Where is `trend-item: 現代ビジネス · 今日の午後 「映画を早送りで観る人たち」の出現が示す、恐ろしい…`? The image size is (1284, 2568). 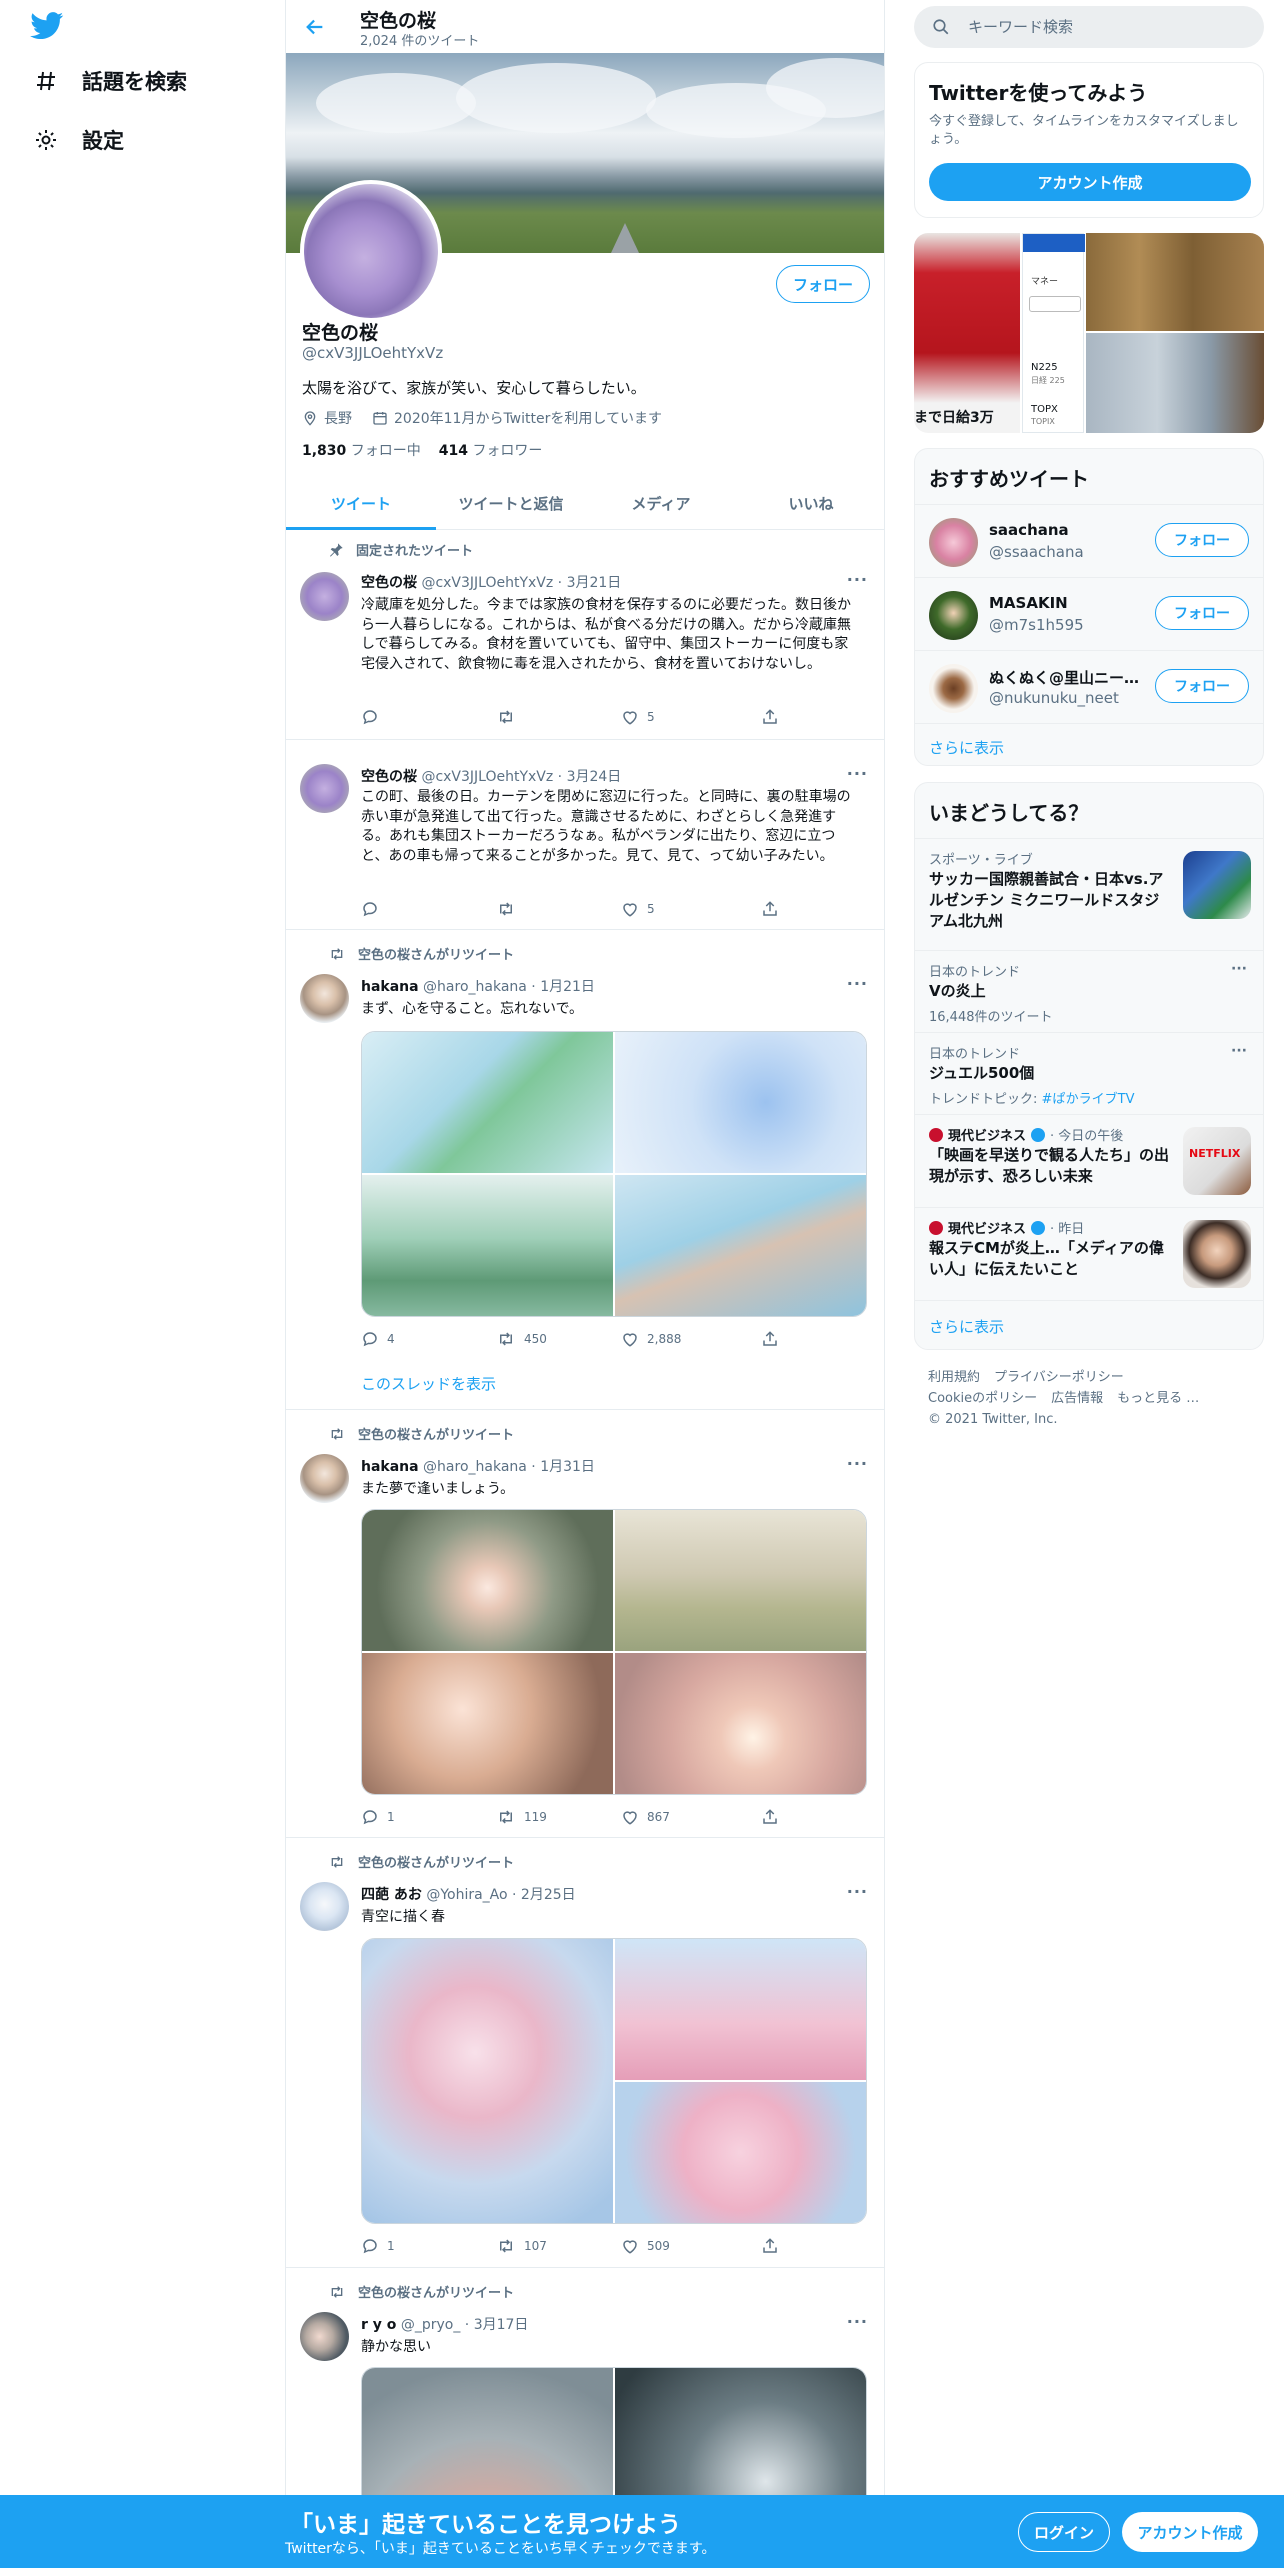 trend-item: 現代ビジネス · 今日の午後 「映画を早送りで観る人たち」の出現が示す、恐ろしい… is located at coordinates (1089, 1160).